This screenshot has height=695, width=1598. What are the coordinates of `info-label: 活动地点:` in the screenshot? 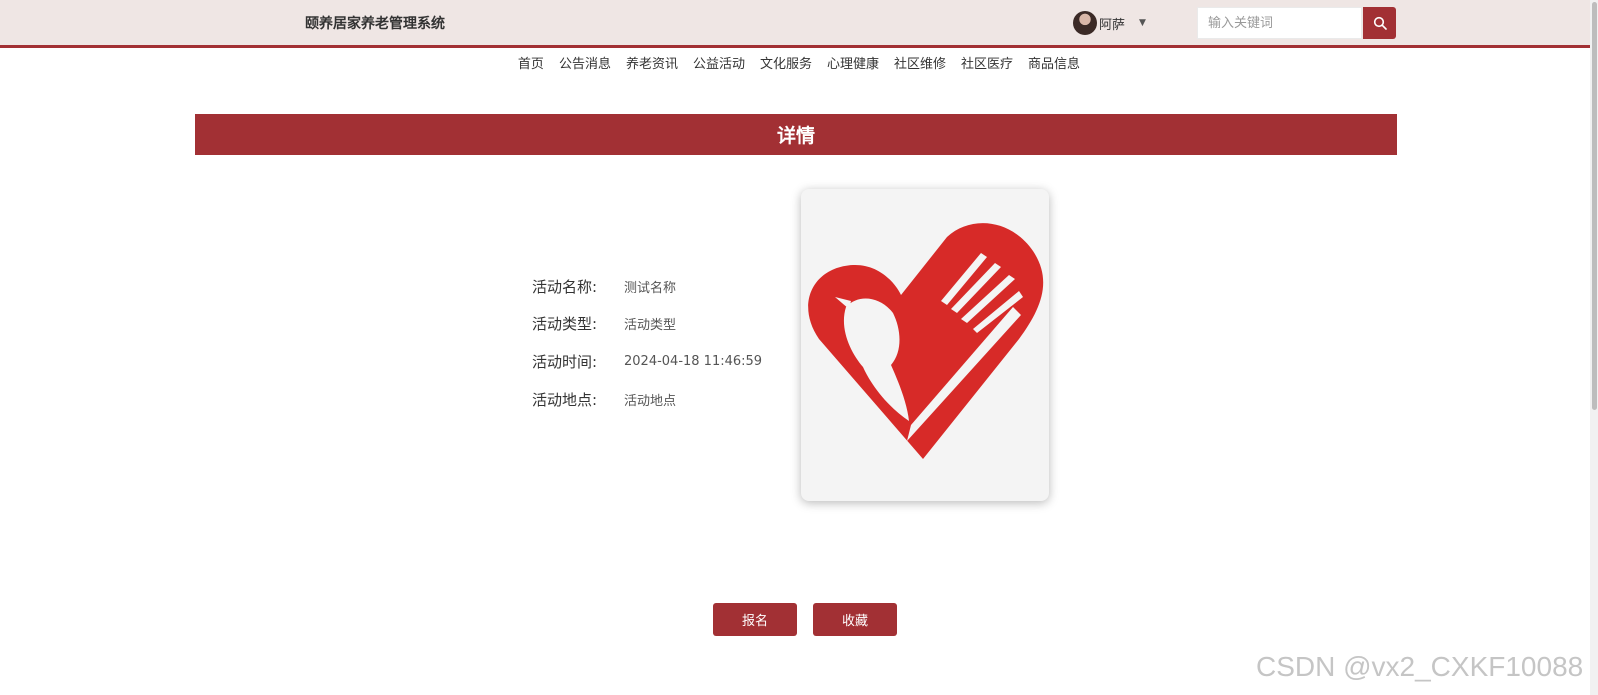 It's located at (565, 399).